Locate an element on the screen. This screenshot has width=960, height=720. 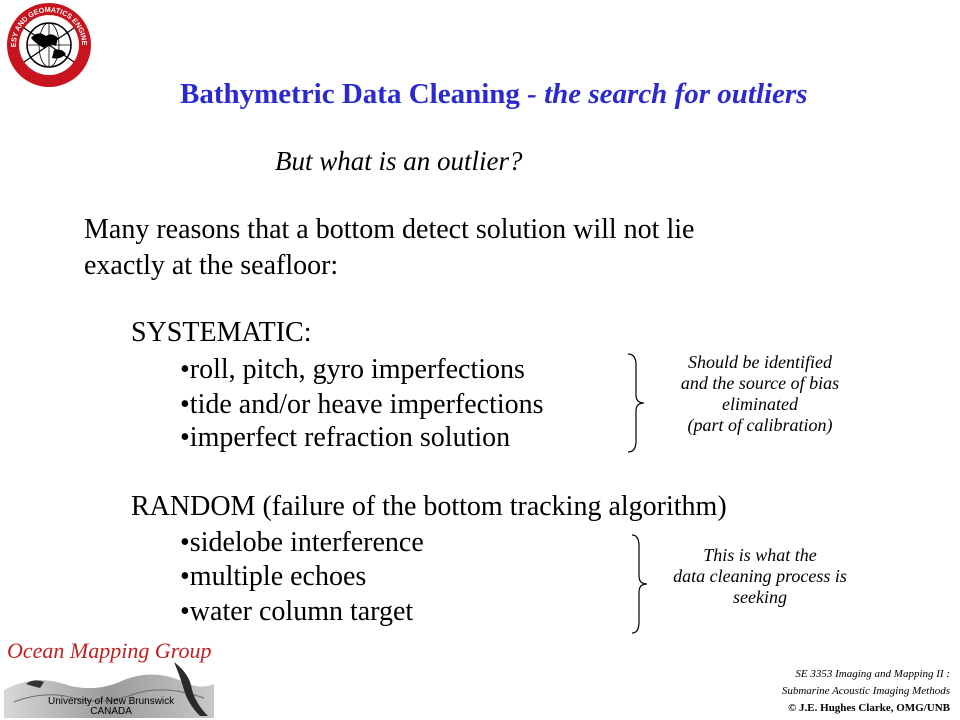
unb-affiliation: University of New Brunswick CANADA is located at coordinates (111, 707).